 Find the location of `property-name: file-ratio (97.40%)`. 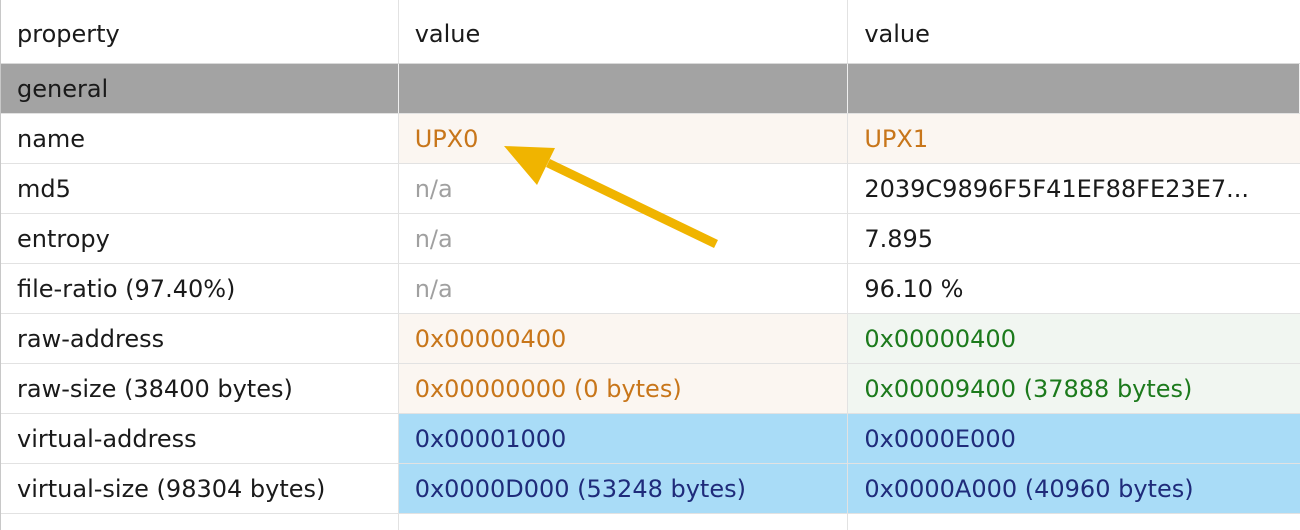

property-name: file-ratio (97.40%) is located at coordinates (200, 288).